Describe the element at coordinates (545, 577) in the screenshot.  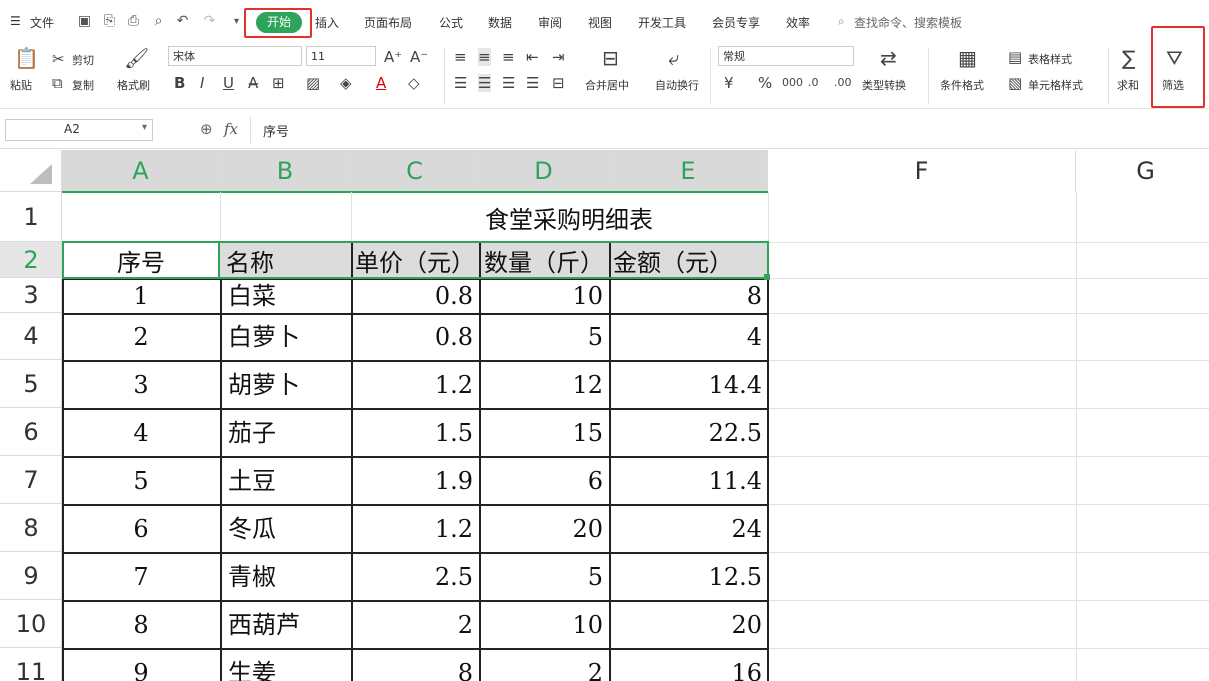
I see `cell-d9: 5` at that location.